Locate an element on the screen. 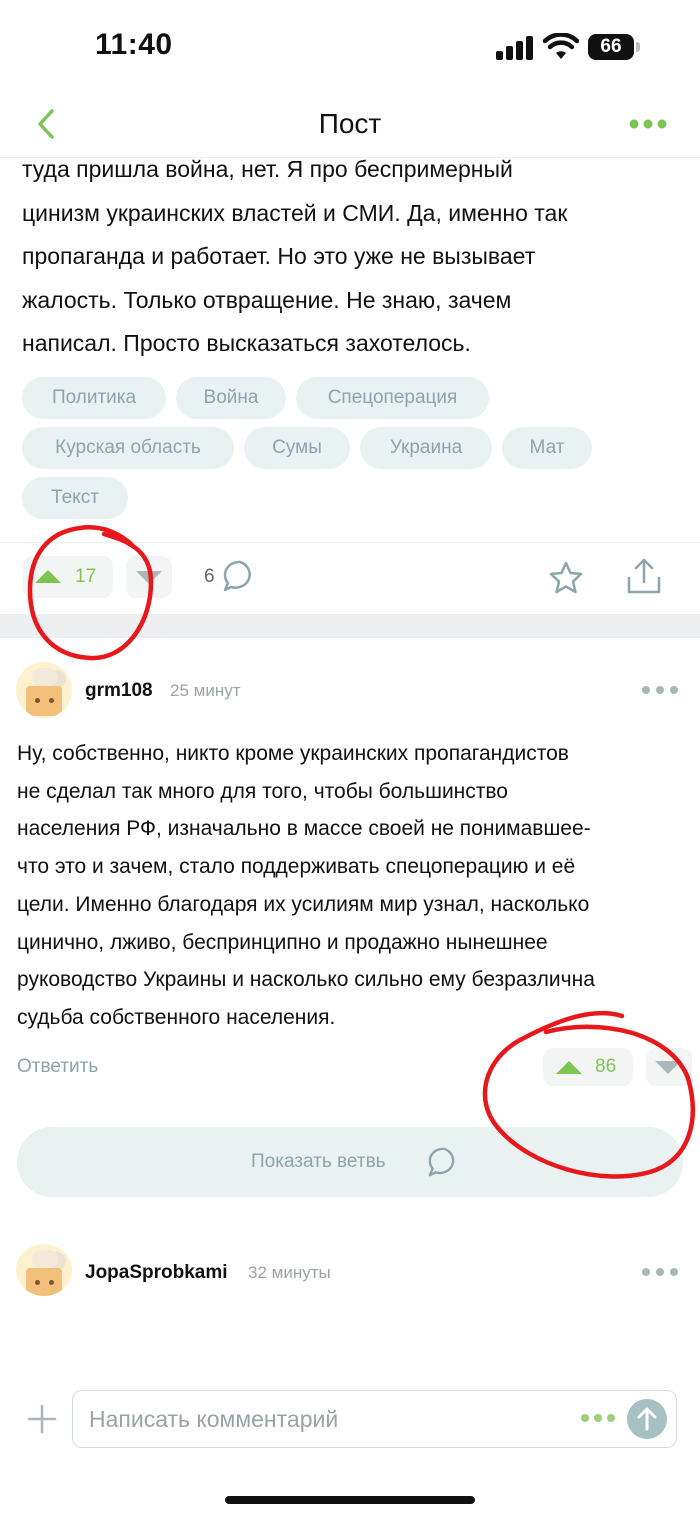 The height and width of the screenshot is (1517, 700). comment-timestamp: 32 минуты is located at coordinates (289, 1272).